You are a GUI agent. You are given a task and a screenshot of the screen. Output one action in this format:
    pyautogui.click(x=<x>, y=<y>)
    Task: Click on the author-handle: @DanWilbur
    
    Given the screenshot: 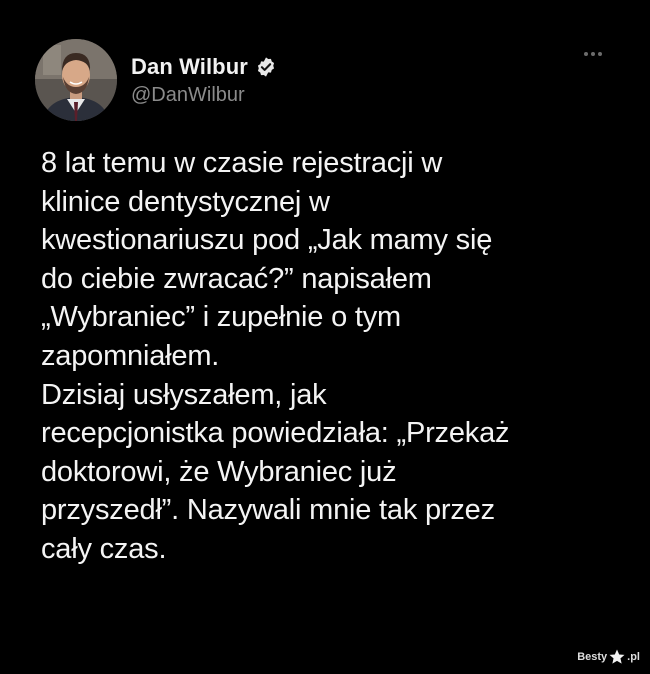 What is the action you would take?
    pyautogui.click(x=188, y=95)
    